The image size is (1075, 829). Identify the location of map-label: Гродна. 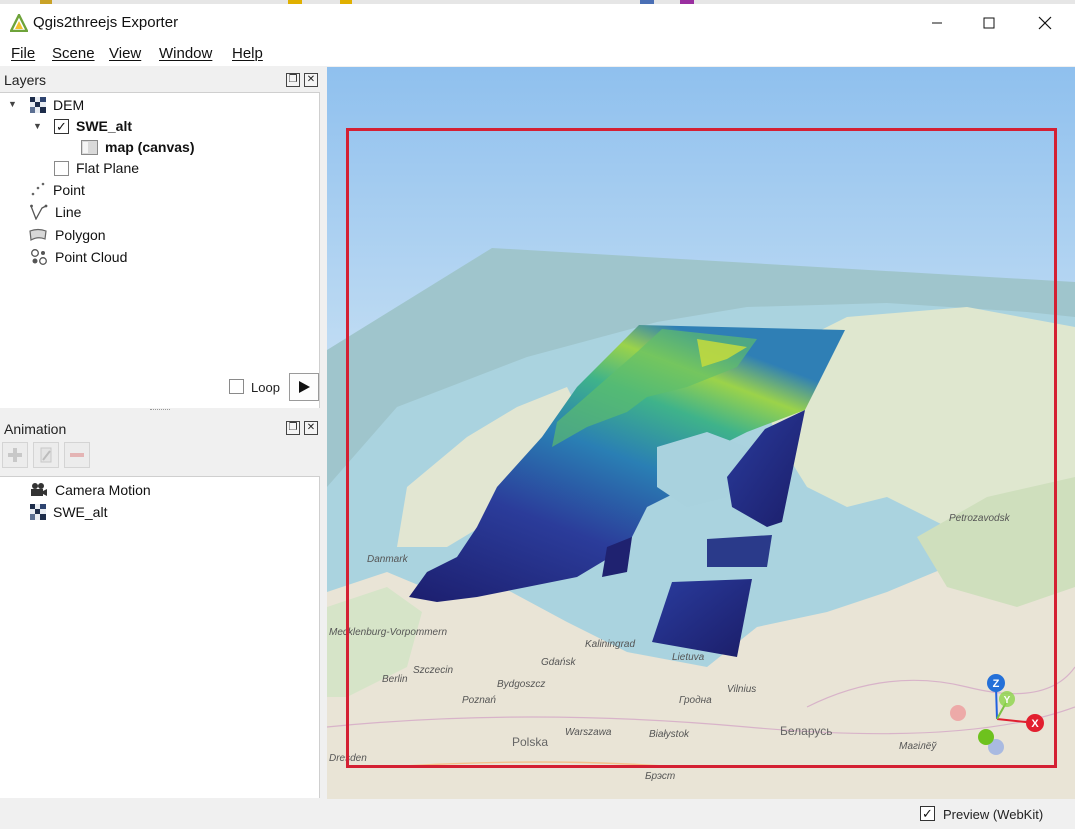
(695, 700).